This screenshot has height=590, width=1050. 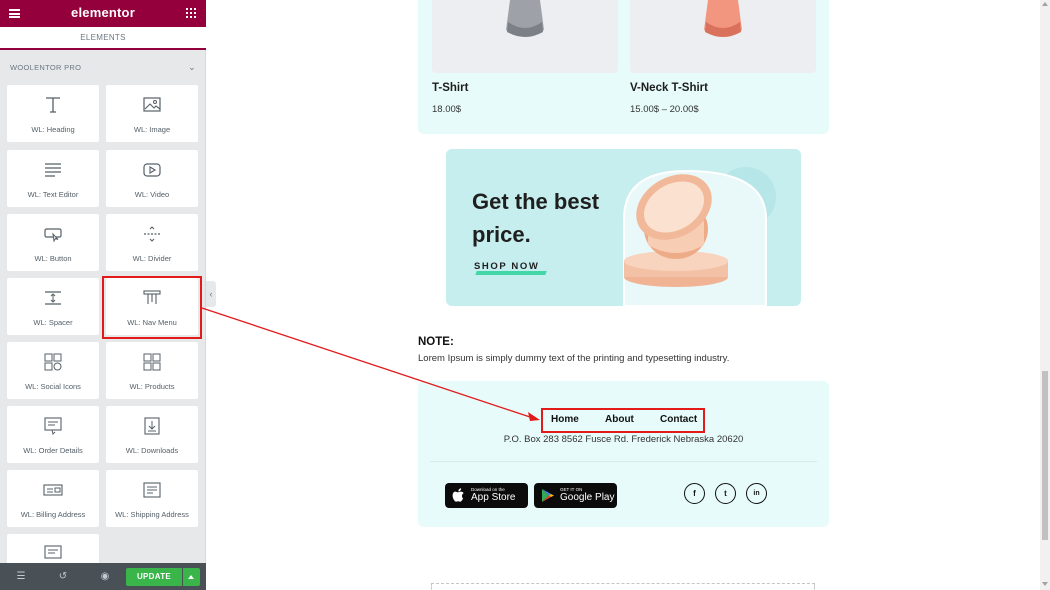 What do you see at coordinates (63, 577) in the screenshot?
I see `history-icon: ↺` at bounding box center [63, 577].